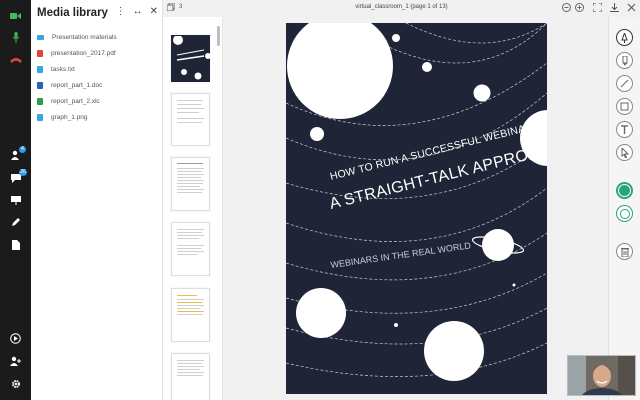 This screenshot has height=400, width=640. Describe the element at coordinates (15, 384) in the screenshot. I see `settings-icon` at that location.